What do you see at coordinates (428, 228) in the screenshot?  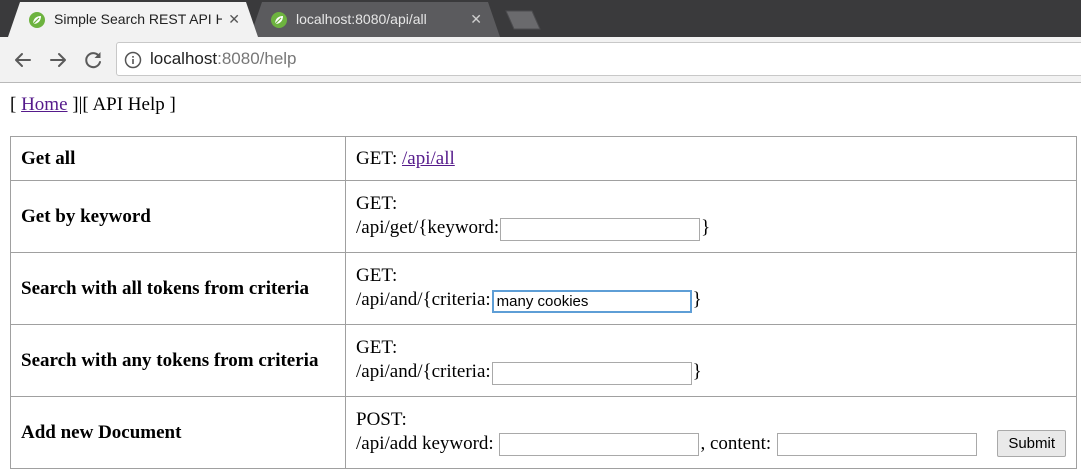 I see `endpoint-path: /api/get/{keyword:` at bounding box center [428, 228].